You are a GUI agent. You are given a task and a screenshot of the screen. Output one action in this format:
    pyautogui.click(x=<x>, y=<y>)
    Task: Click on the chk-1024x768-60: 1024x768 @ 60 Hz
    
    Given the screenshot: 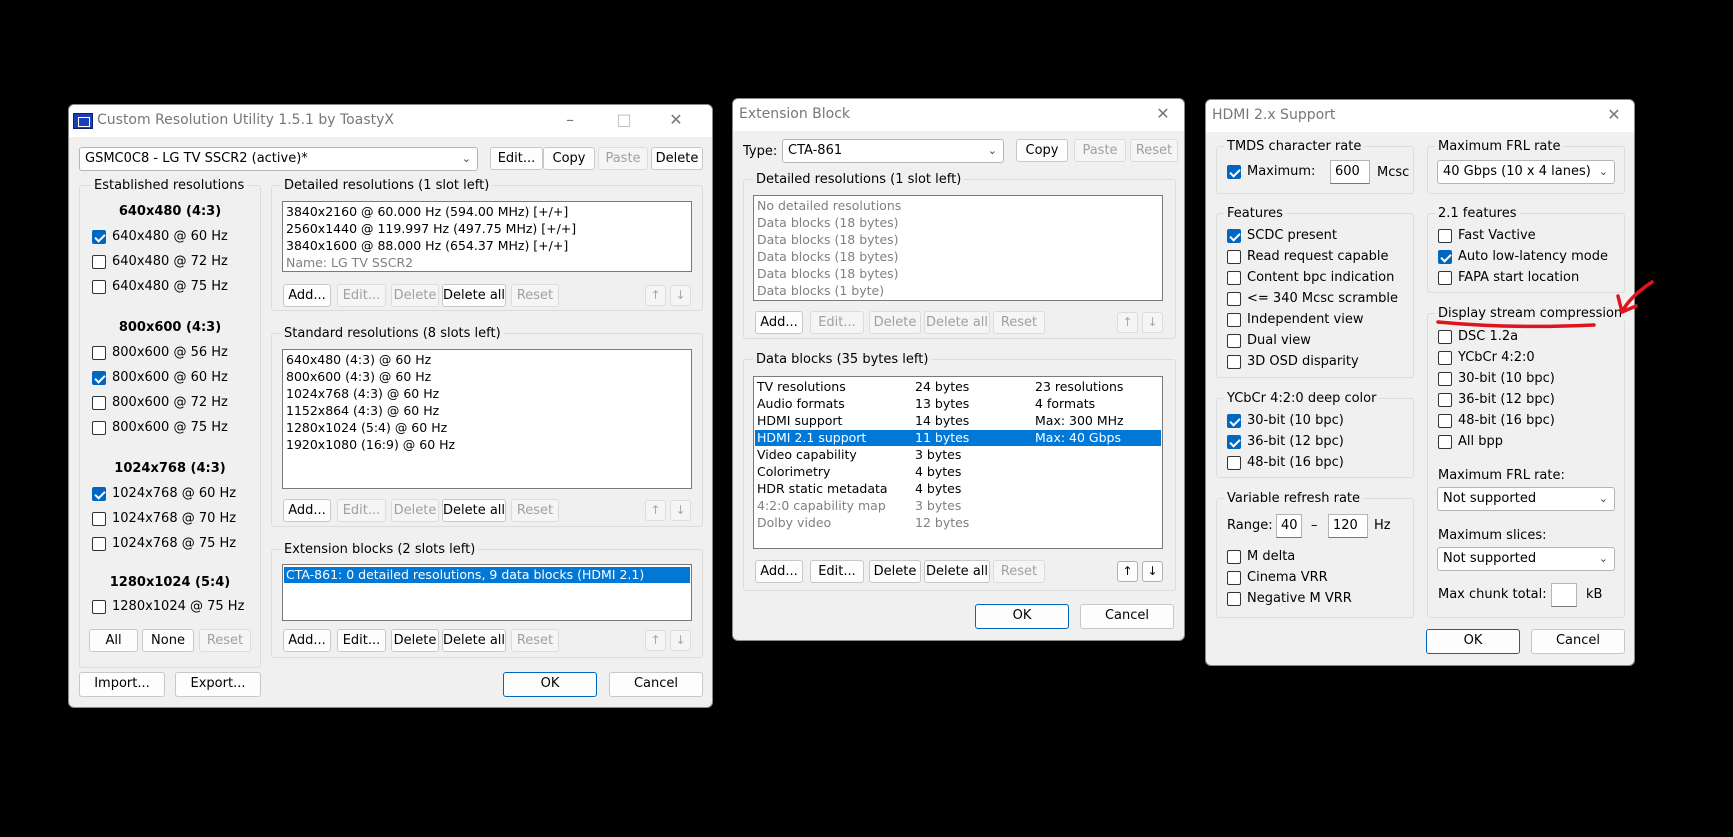 What is the action you would take?
    pyautogui.click(x=164, y=494)
    